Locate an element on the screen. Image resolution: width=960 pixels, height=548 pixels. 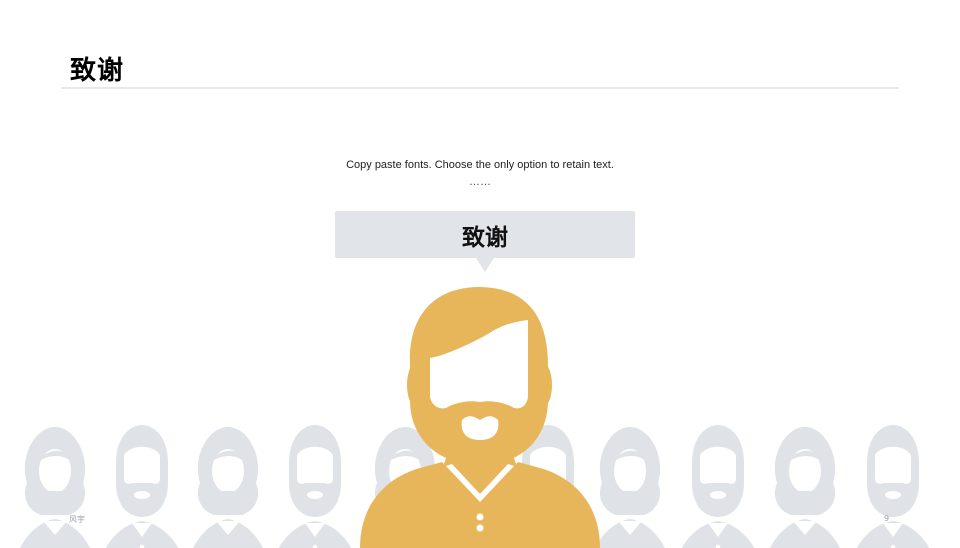
bearded-man-icon is located at coordinates (480, 417).